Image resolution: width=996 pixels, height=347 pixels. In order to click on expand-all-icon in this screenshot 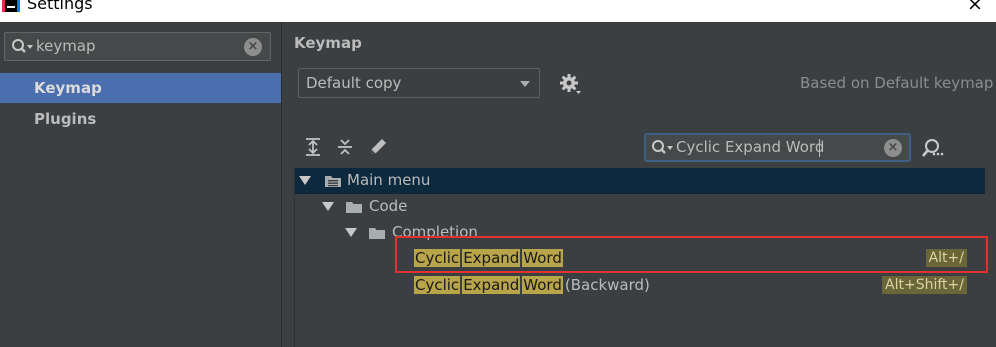, I will do `click(313, 147)`.